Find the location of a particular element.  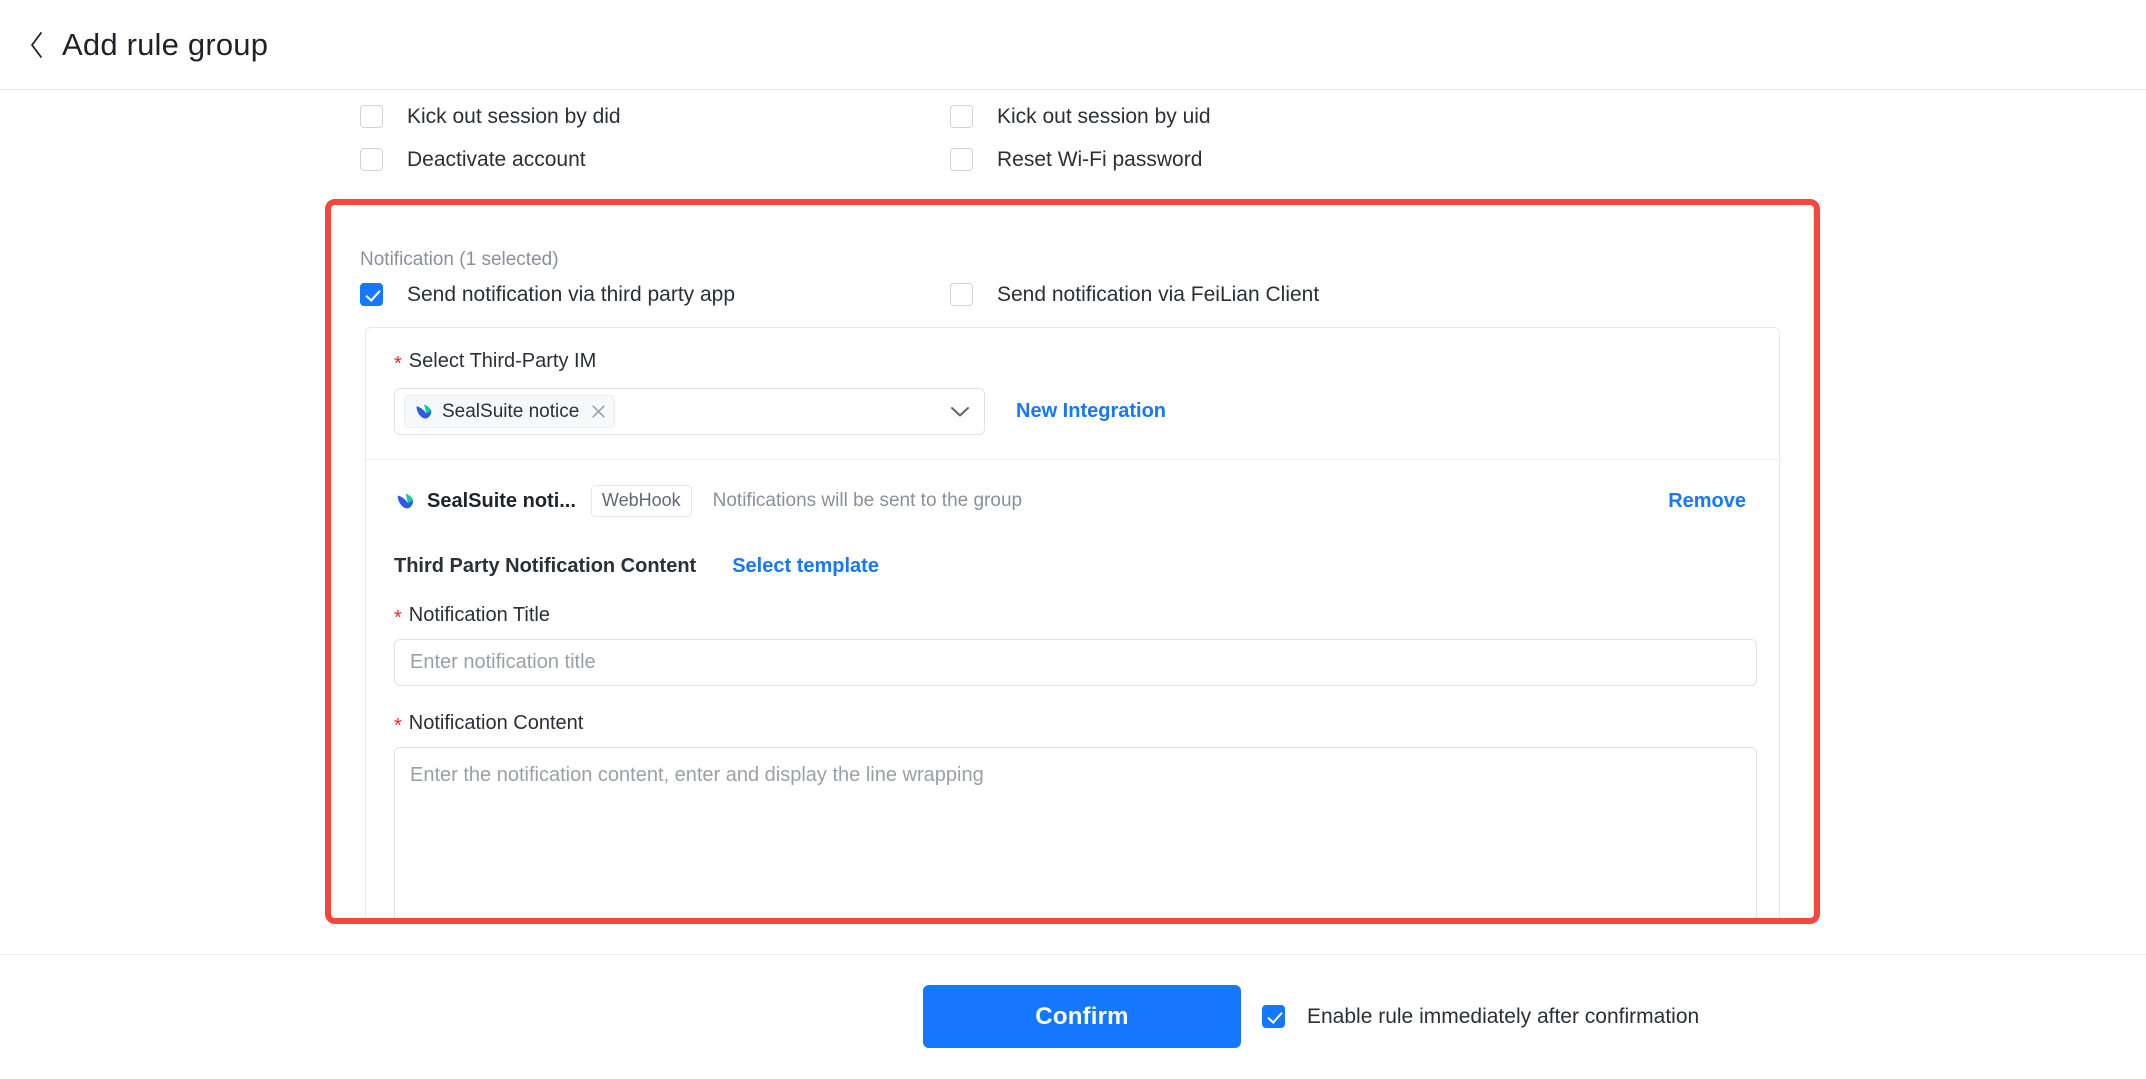

third-party-notification-content-title: Third Party Notification Content is located at coordinates (545, 566).